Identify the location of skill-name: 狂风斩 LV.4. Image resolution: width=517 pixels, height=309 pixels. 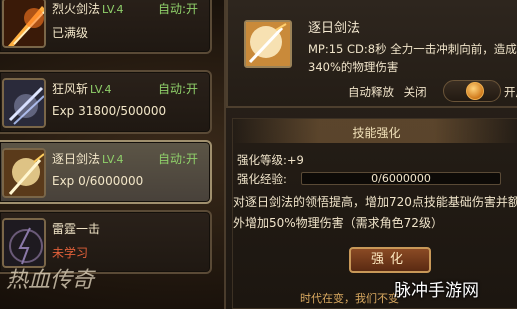
(82, 89).